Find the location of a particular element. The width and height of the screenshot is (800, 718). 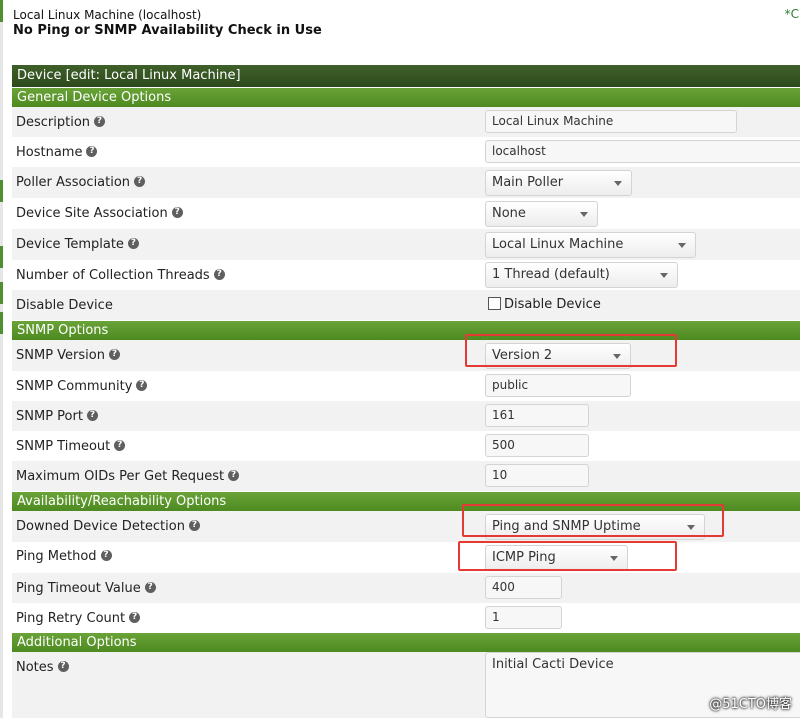

watermark: @51CTO博客 is located at coordinates (750, 704).